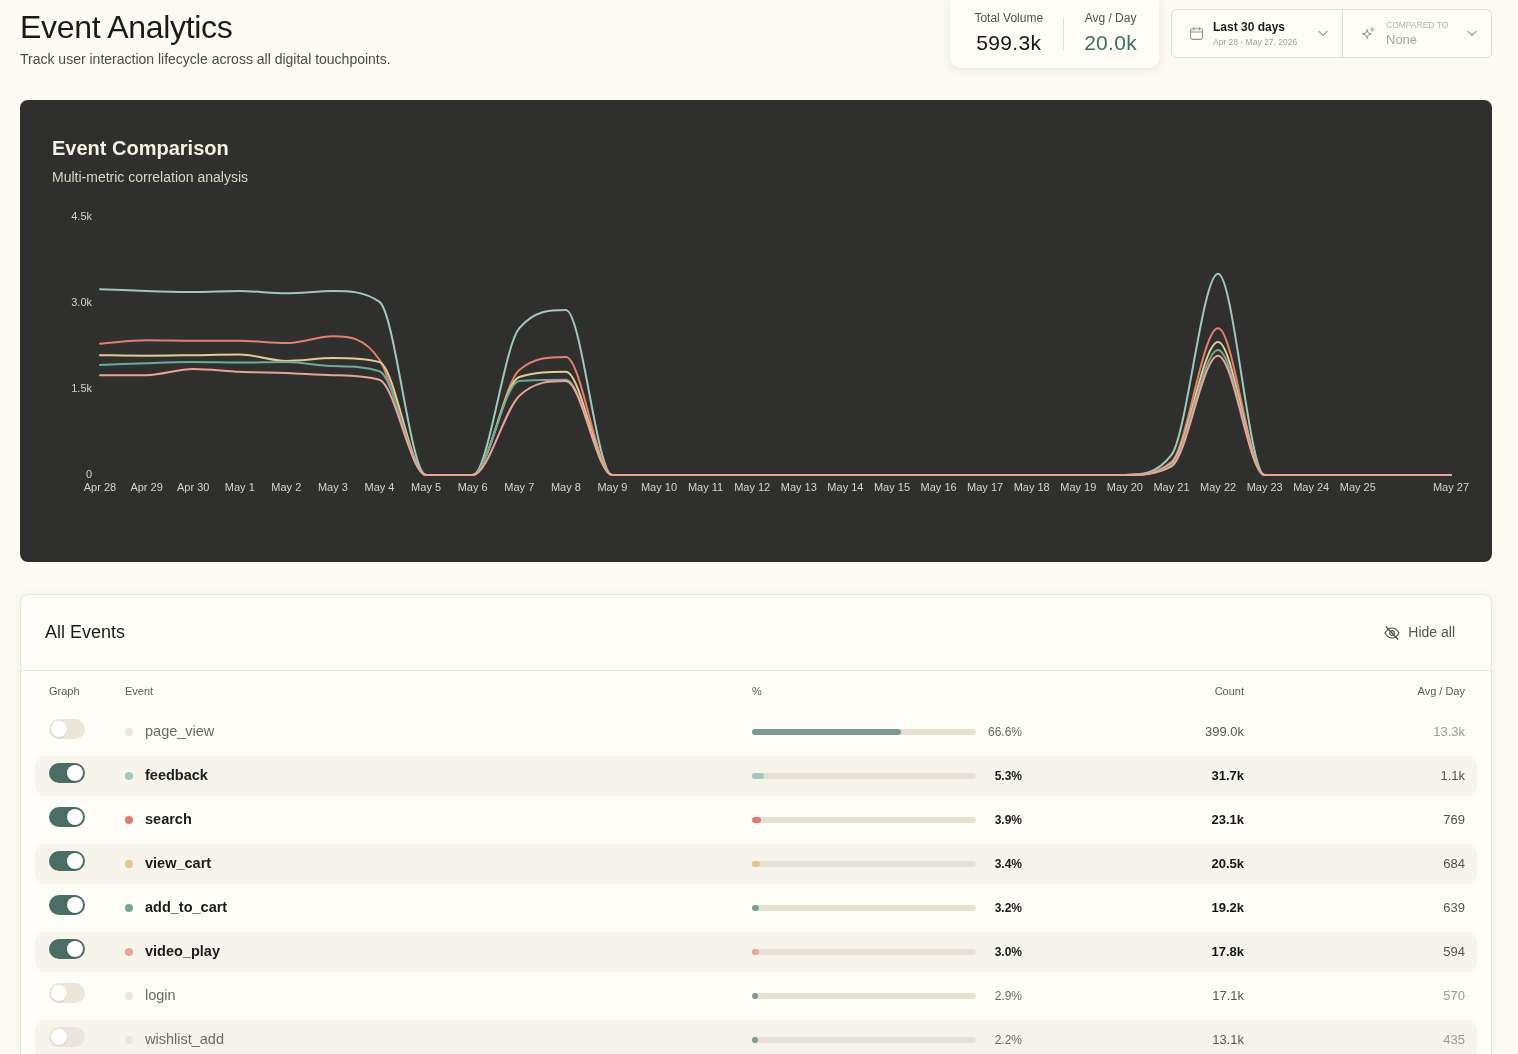 Image resolution: width=1518 pixels, height=1054 pixels. Describe the element at coordinates (1227, 908) in the screenshot. I see `count-value: 19.2k` at that location.